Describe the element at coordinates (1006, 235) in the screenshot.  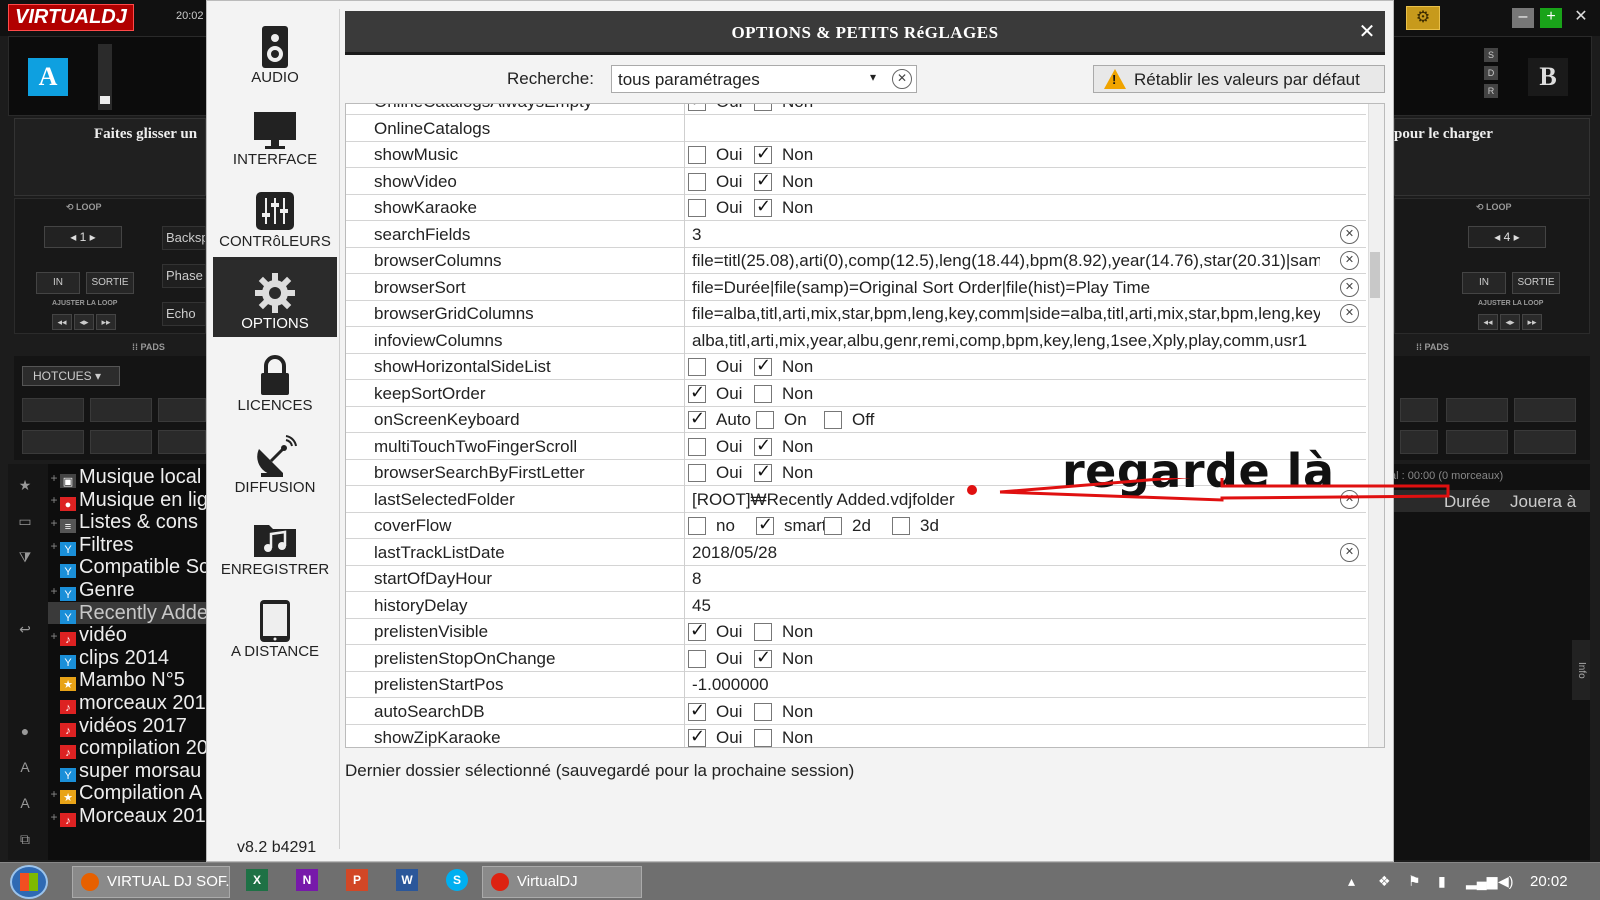
I see `setting-value-field: 3` at that location.